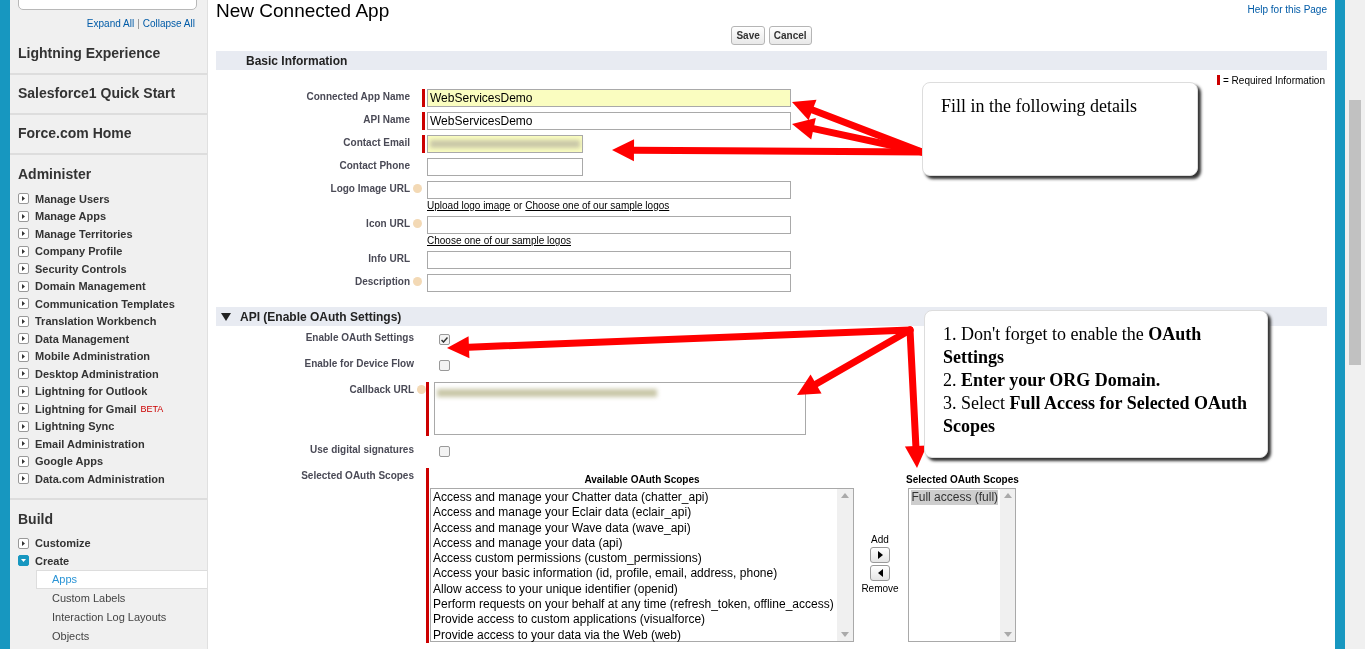  What do you see at coordinates (469, 205) in the screenshot?
I see `field-link: Upload logo image` at bounding box center [469, 205].